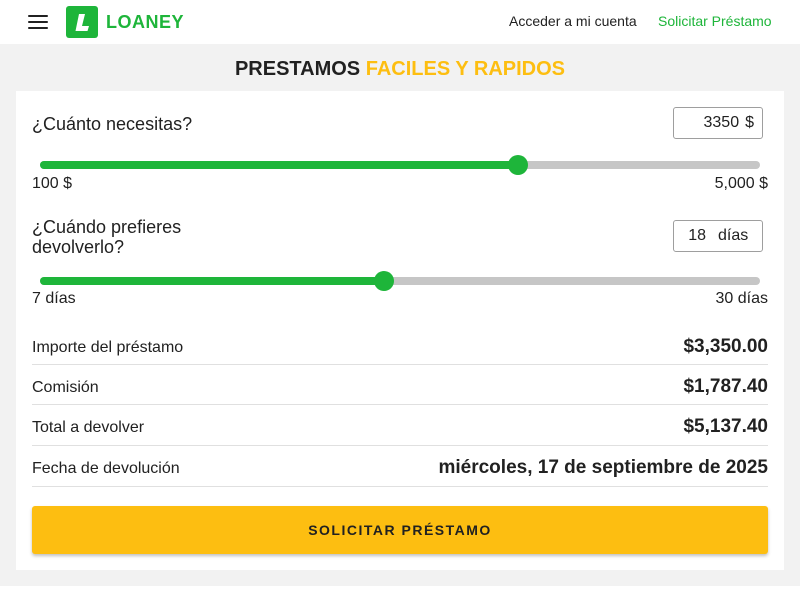 This screenshot has height=600, width=800. What do you see at coordinates (112, 124) in the screenshot?
I see `amount-question: ¿Cuánto necesitas?` at bounding box center [112, 124].